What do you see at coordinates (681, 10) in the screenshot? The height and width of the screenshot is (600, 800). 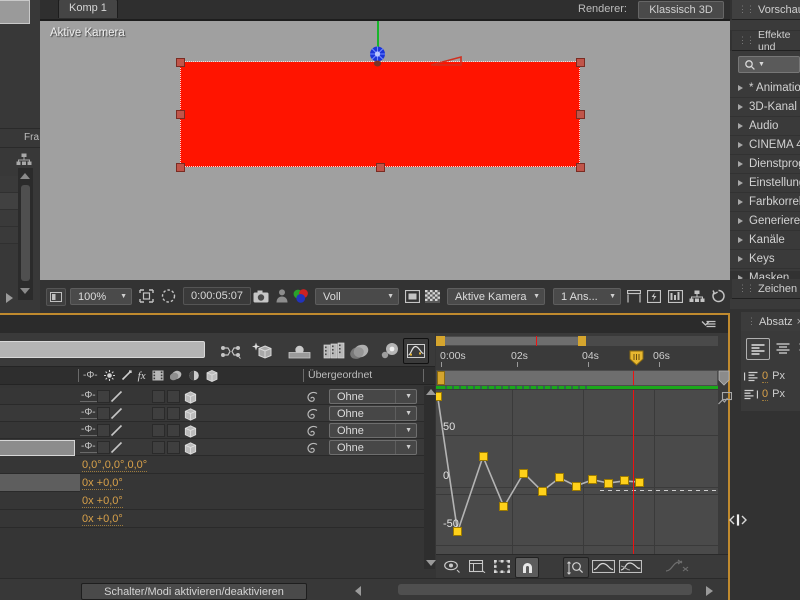 I see `renderer-button: Klassisch 3D` at bounding box center [681, 10].